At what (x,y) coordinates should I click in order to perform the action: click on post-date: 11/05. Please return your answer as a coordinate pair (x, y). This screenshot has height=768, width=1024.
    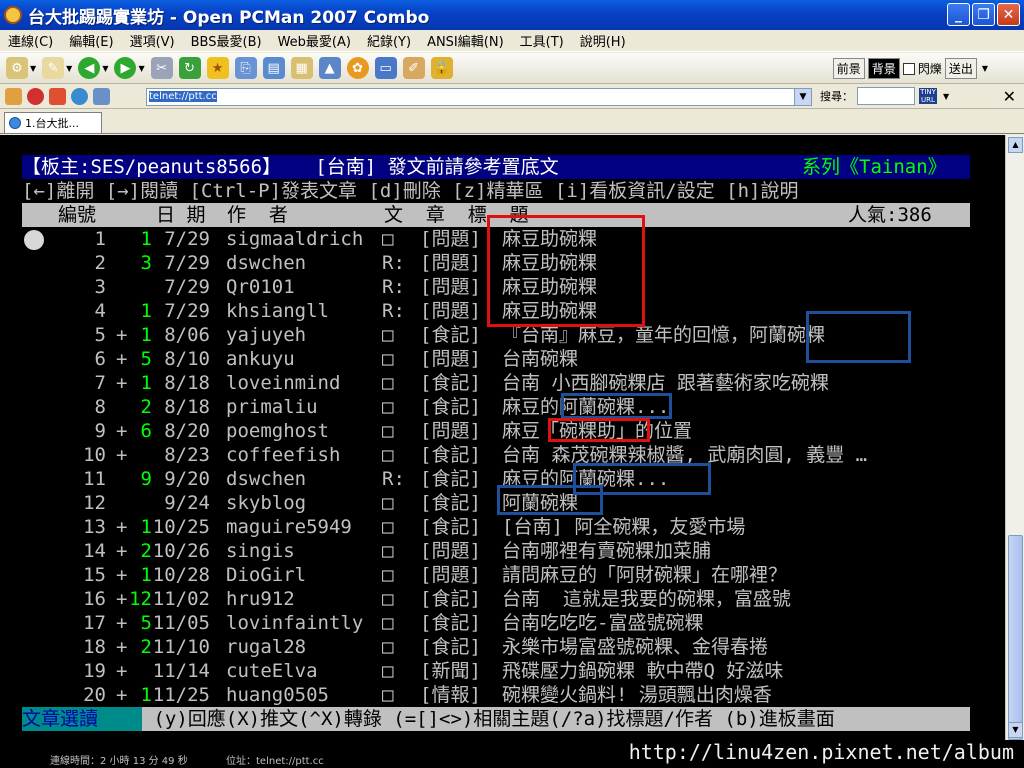
    Looking at the image, I should click on (181, 623).